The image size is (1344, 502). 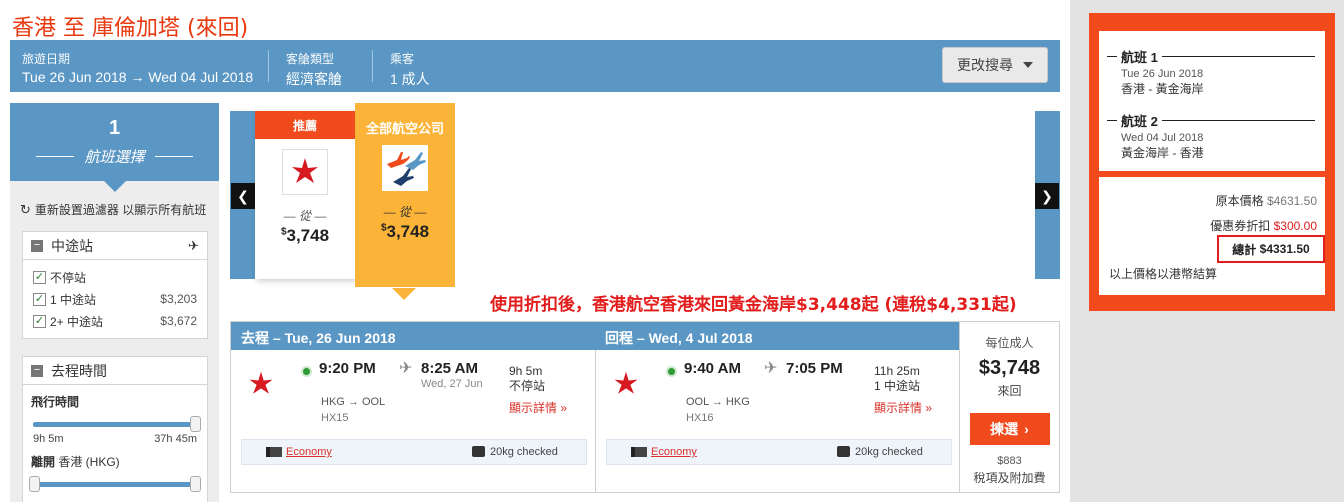 What do you see at coordinates (120, 210) in the screenshot?
I see `reset-filters-label: 重新設置過濾器 以顯示所有航班` at bounding box center [120, 210].